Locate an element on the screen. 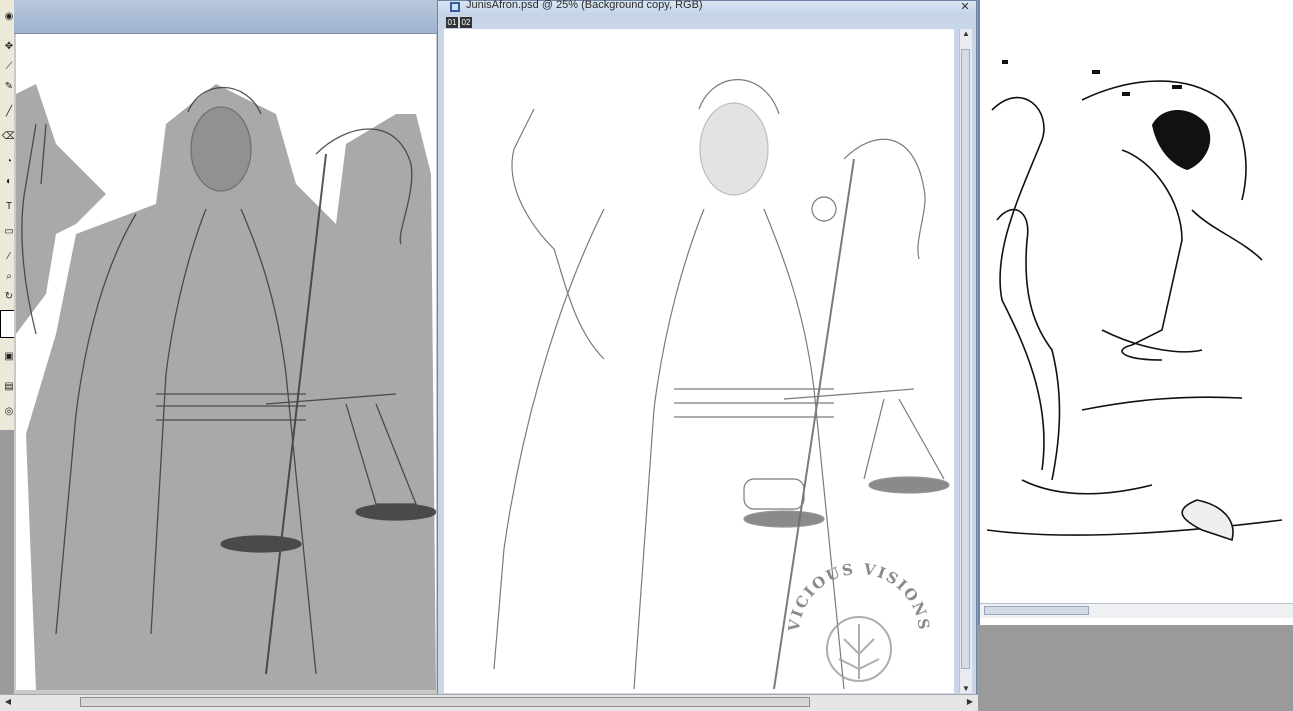 This screenshot has width=1293, height=711. scroll-up-arrow: ▲ is located at coordinates (966, 33).